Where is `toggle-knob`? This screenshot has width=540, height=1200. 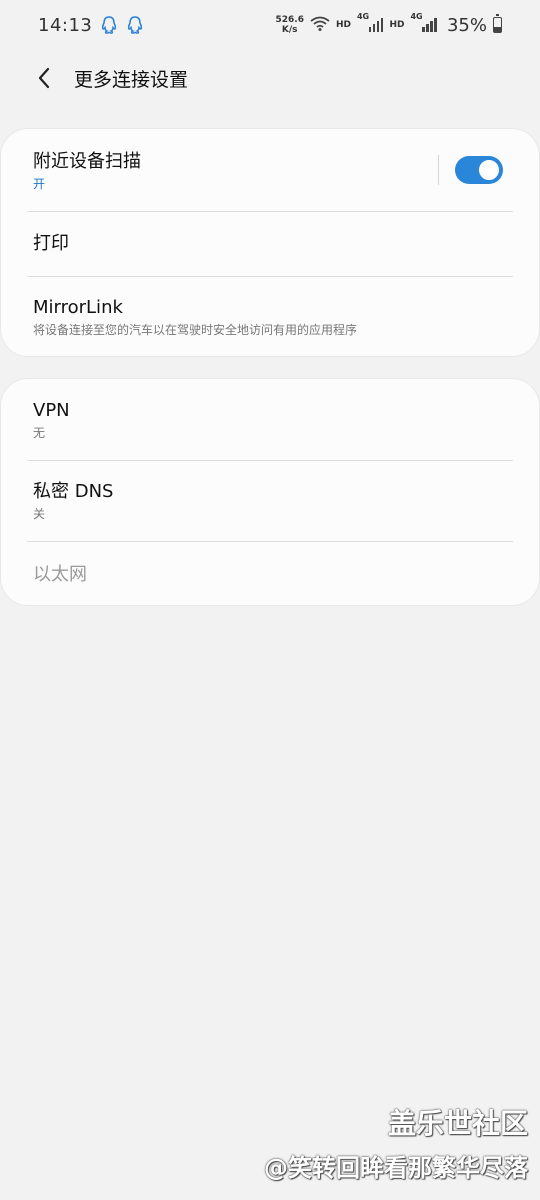 toggle-knob is located at coordinates (489, 170).